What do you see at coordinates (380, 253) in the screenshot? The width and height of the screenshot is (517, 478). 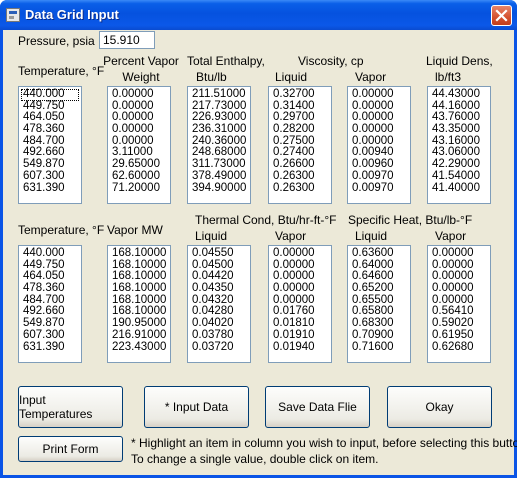 I see `list-item: 0.63600` at bounding box center [380, 253].